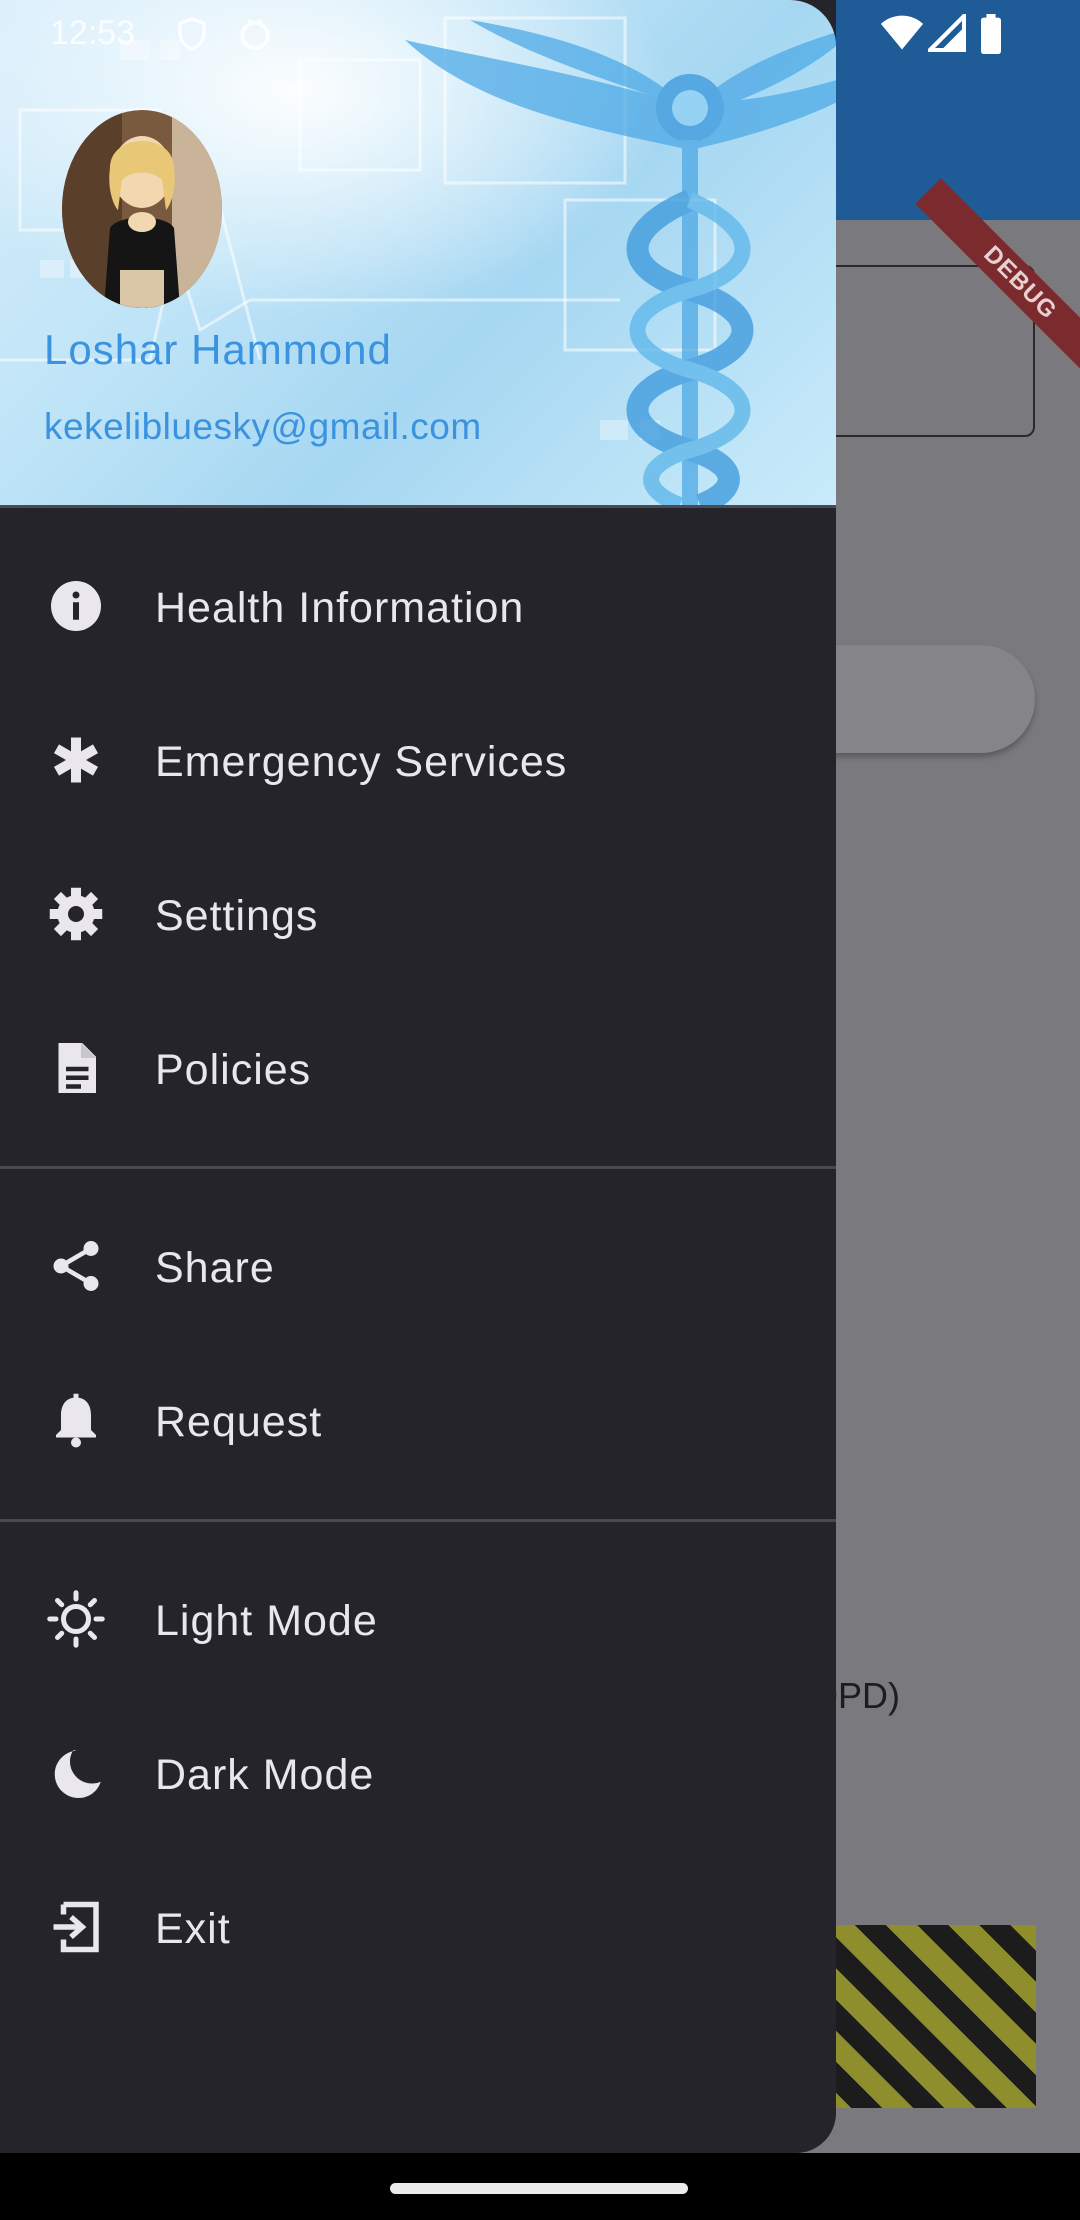 The image size is (1080, 2220). Describe the element at coordinates (76, 1927) in the screenshot. I see `exit-icon` at that location.